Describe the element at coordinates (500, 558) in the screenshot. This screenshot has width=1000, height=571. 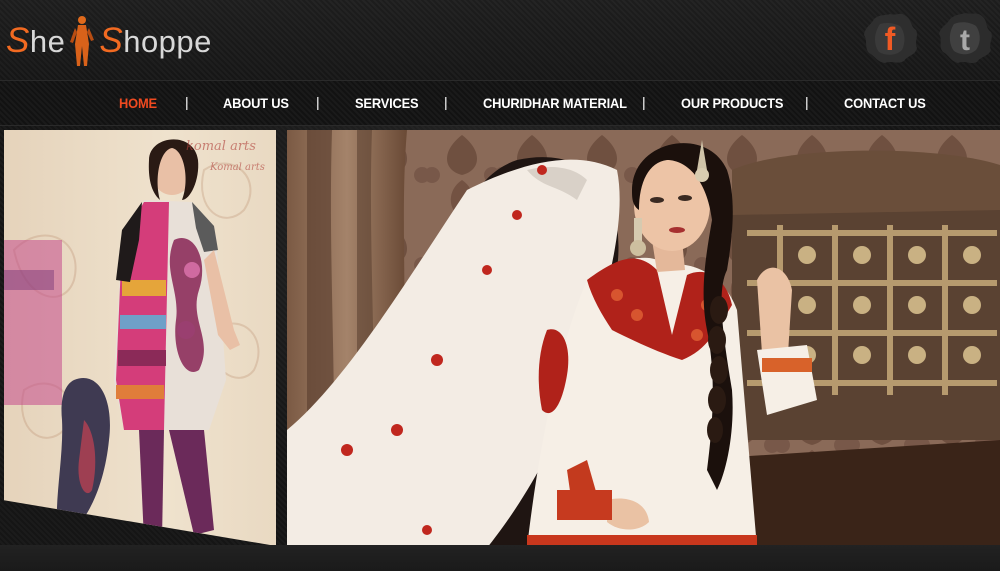
I see `slider-floor-shadow` at that location.